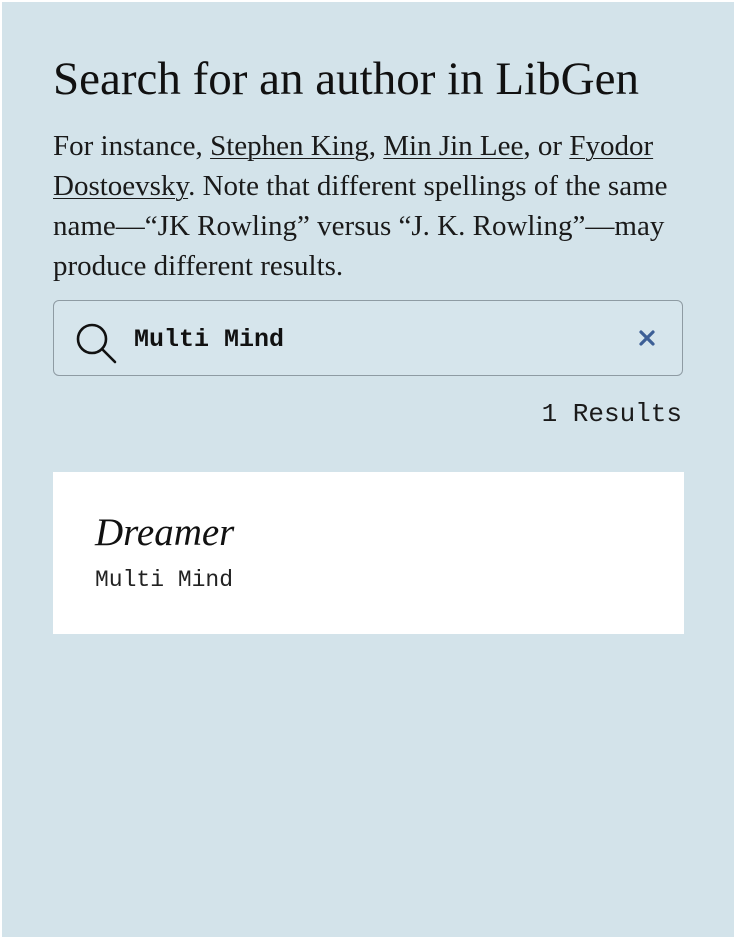 This screenshot has width=736, height=939. Describe the element at coordinates (164, 580) in the screenshot. I see `result-author: Multi Mind` at that location.